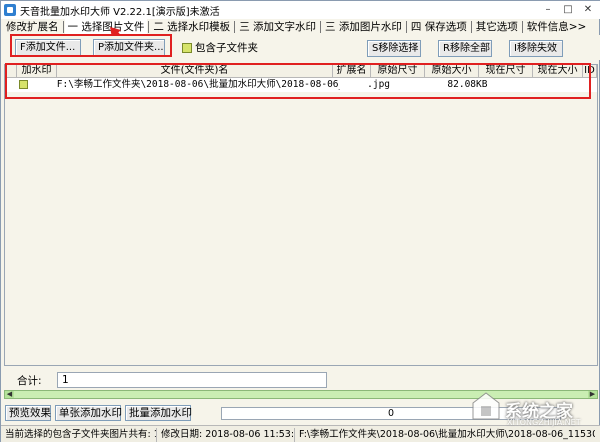  What do you see at coordinates (536, 48) in the screenshot?
I see `remove-failed-button: I移除失效` at bounding box center [536, 48].